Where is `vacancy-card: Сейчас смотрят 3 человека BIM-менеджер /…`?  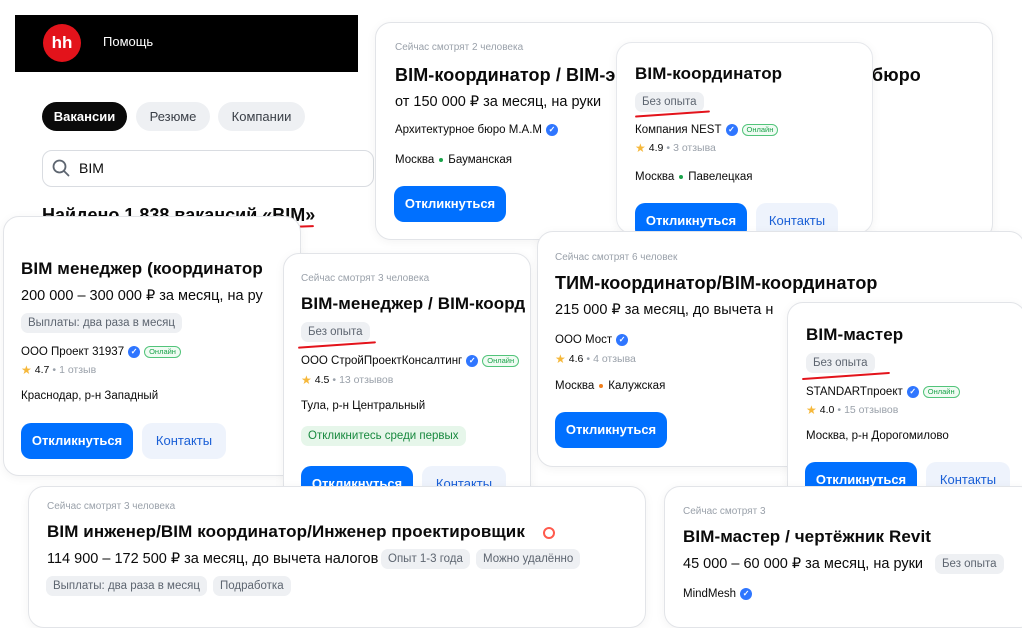 vacancy-card: Сейчас смотрят 3 человека BIM-менеджер /… is located at coordinates (407, 385).